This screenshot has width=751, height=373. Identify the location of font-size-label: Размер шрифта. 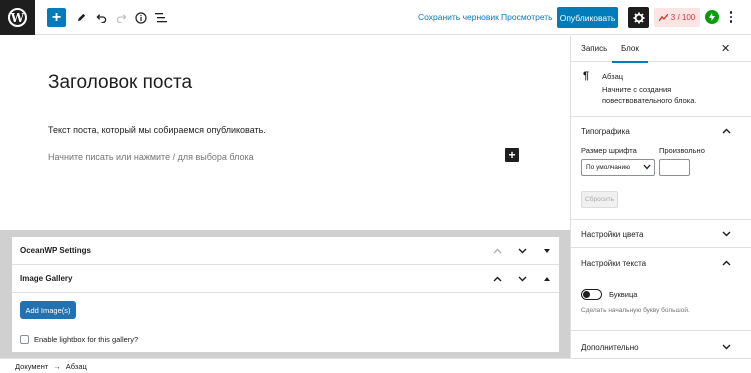
(609, 150).